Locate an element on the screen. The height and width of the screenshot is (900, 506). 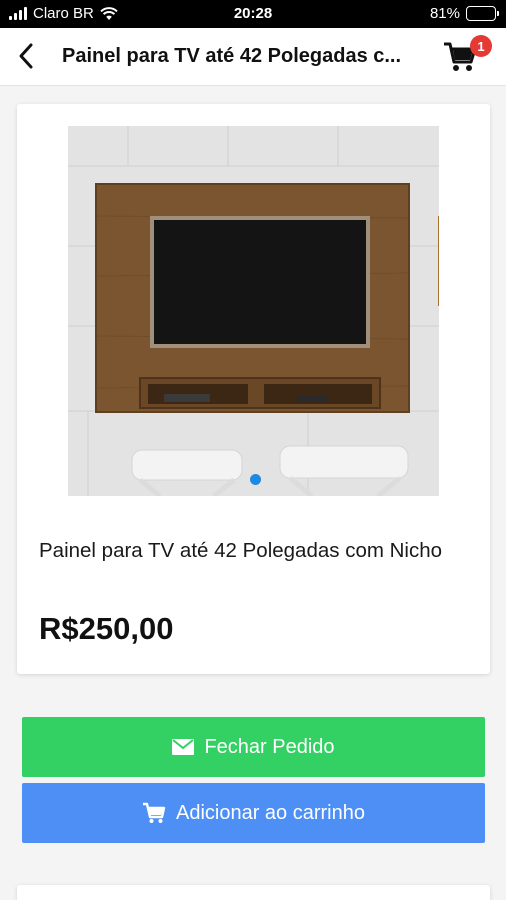
next-section-card is located at coordinates (253, 892).